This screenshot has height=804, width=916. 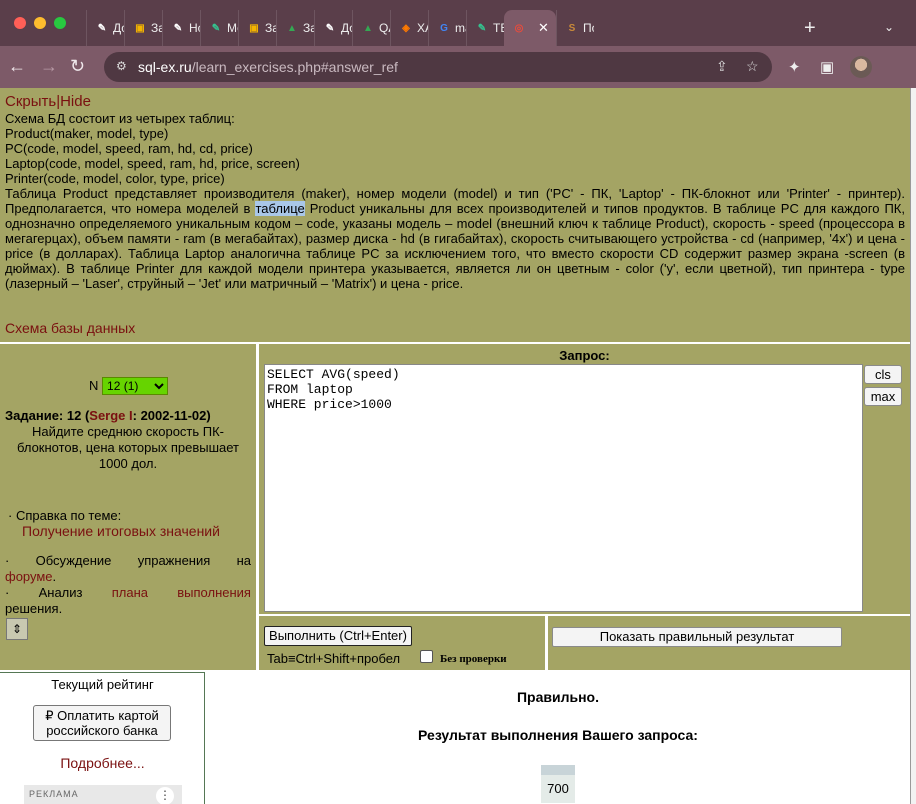 I want to click on browser-tab: S По, so click(x=575, y=28).